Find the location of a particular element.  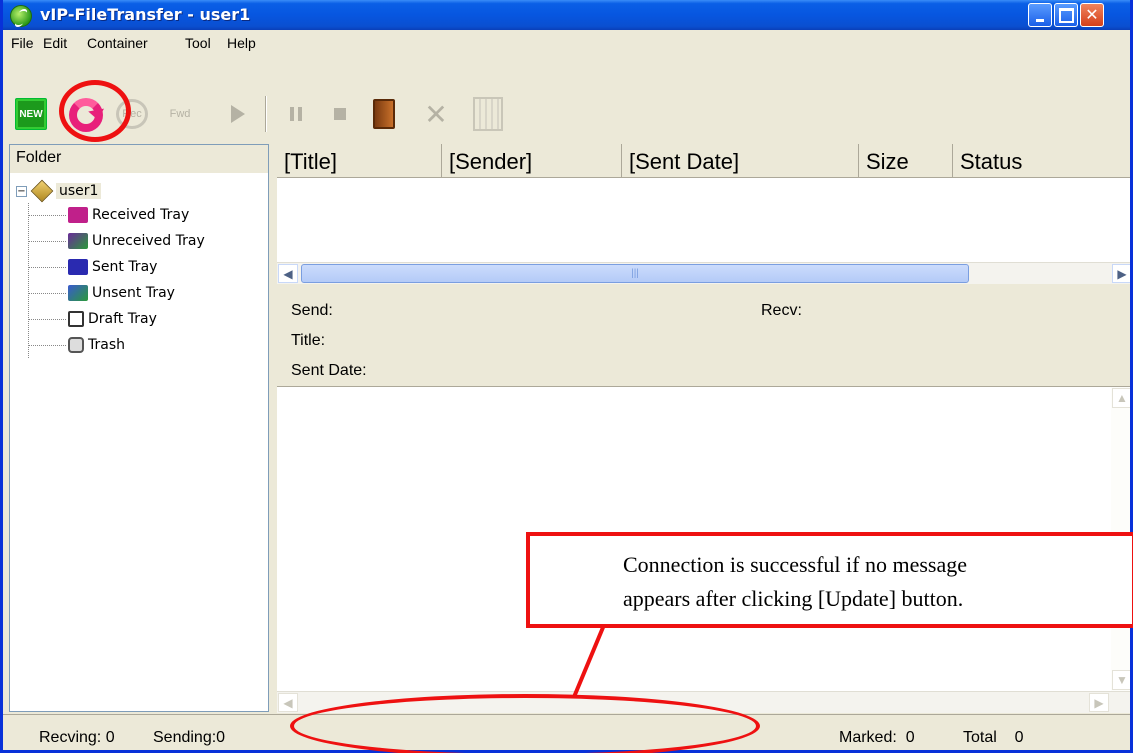

tree-item-trash: Trash is located at coordinates (96, 345).